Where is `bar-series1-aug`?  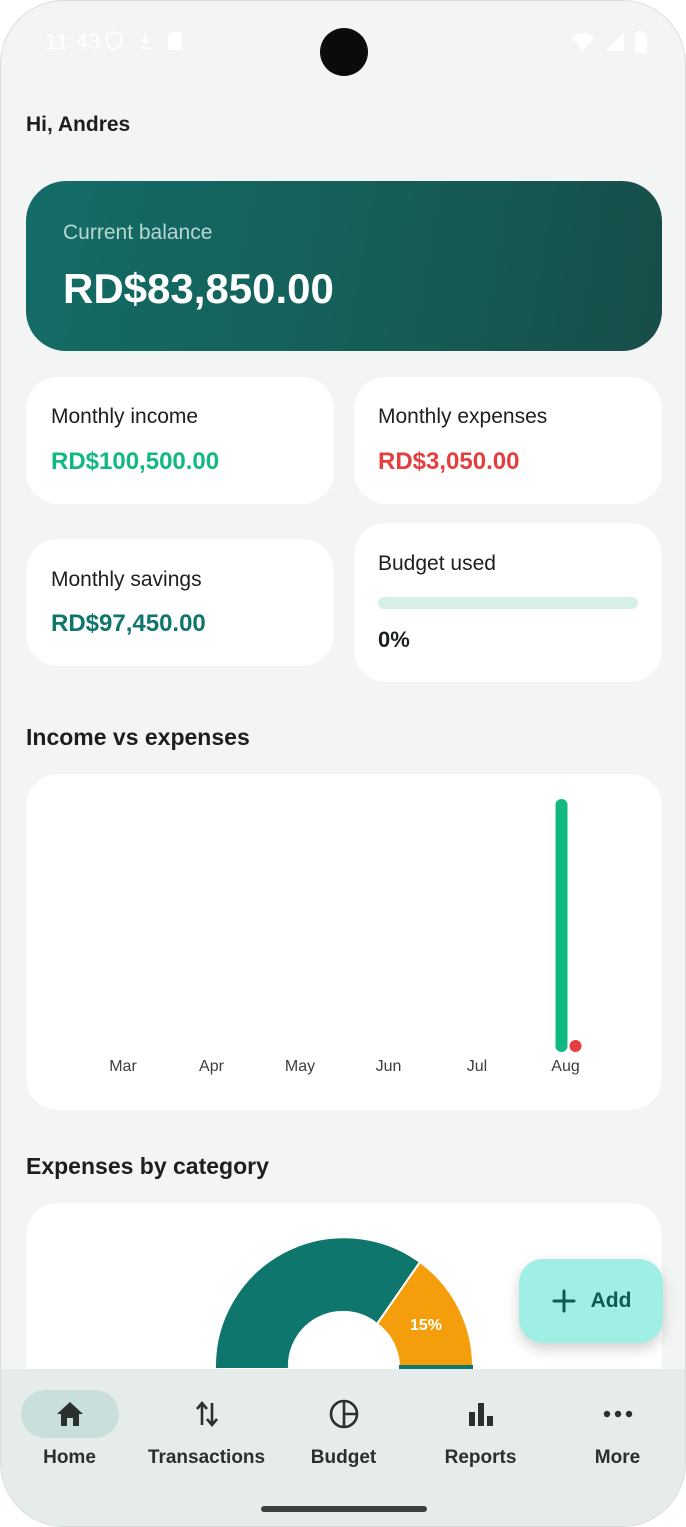 bar-series1-aug is located at coordinates (575, 1046).